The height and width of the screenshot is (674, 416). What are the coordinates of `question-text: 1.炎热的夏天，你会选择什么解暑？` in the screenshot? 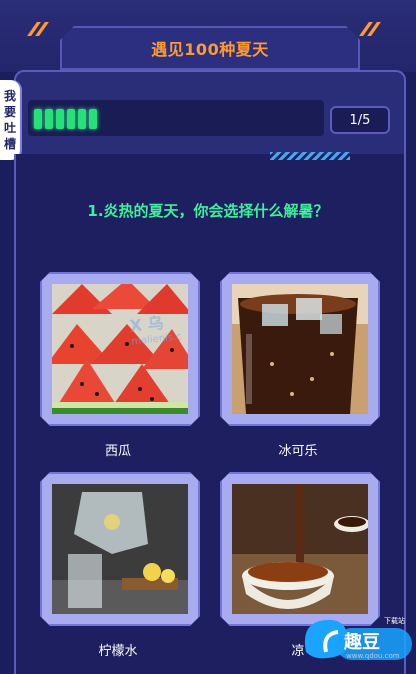 It's located at (208, 211).